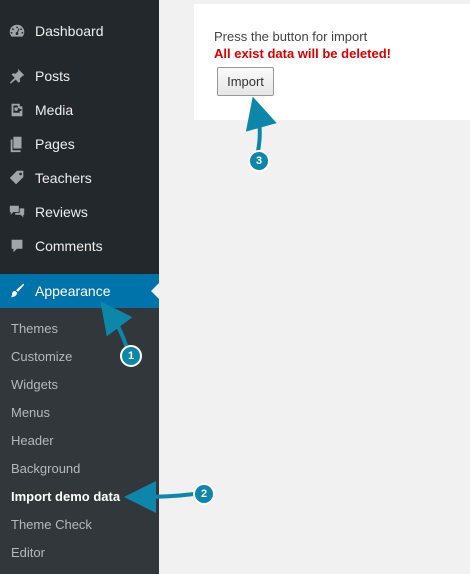 The image size is (470, 574). Describe the element at coordinates (54, 110) in the screenshot. I see `sidebar-item-label: Media` at that location.